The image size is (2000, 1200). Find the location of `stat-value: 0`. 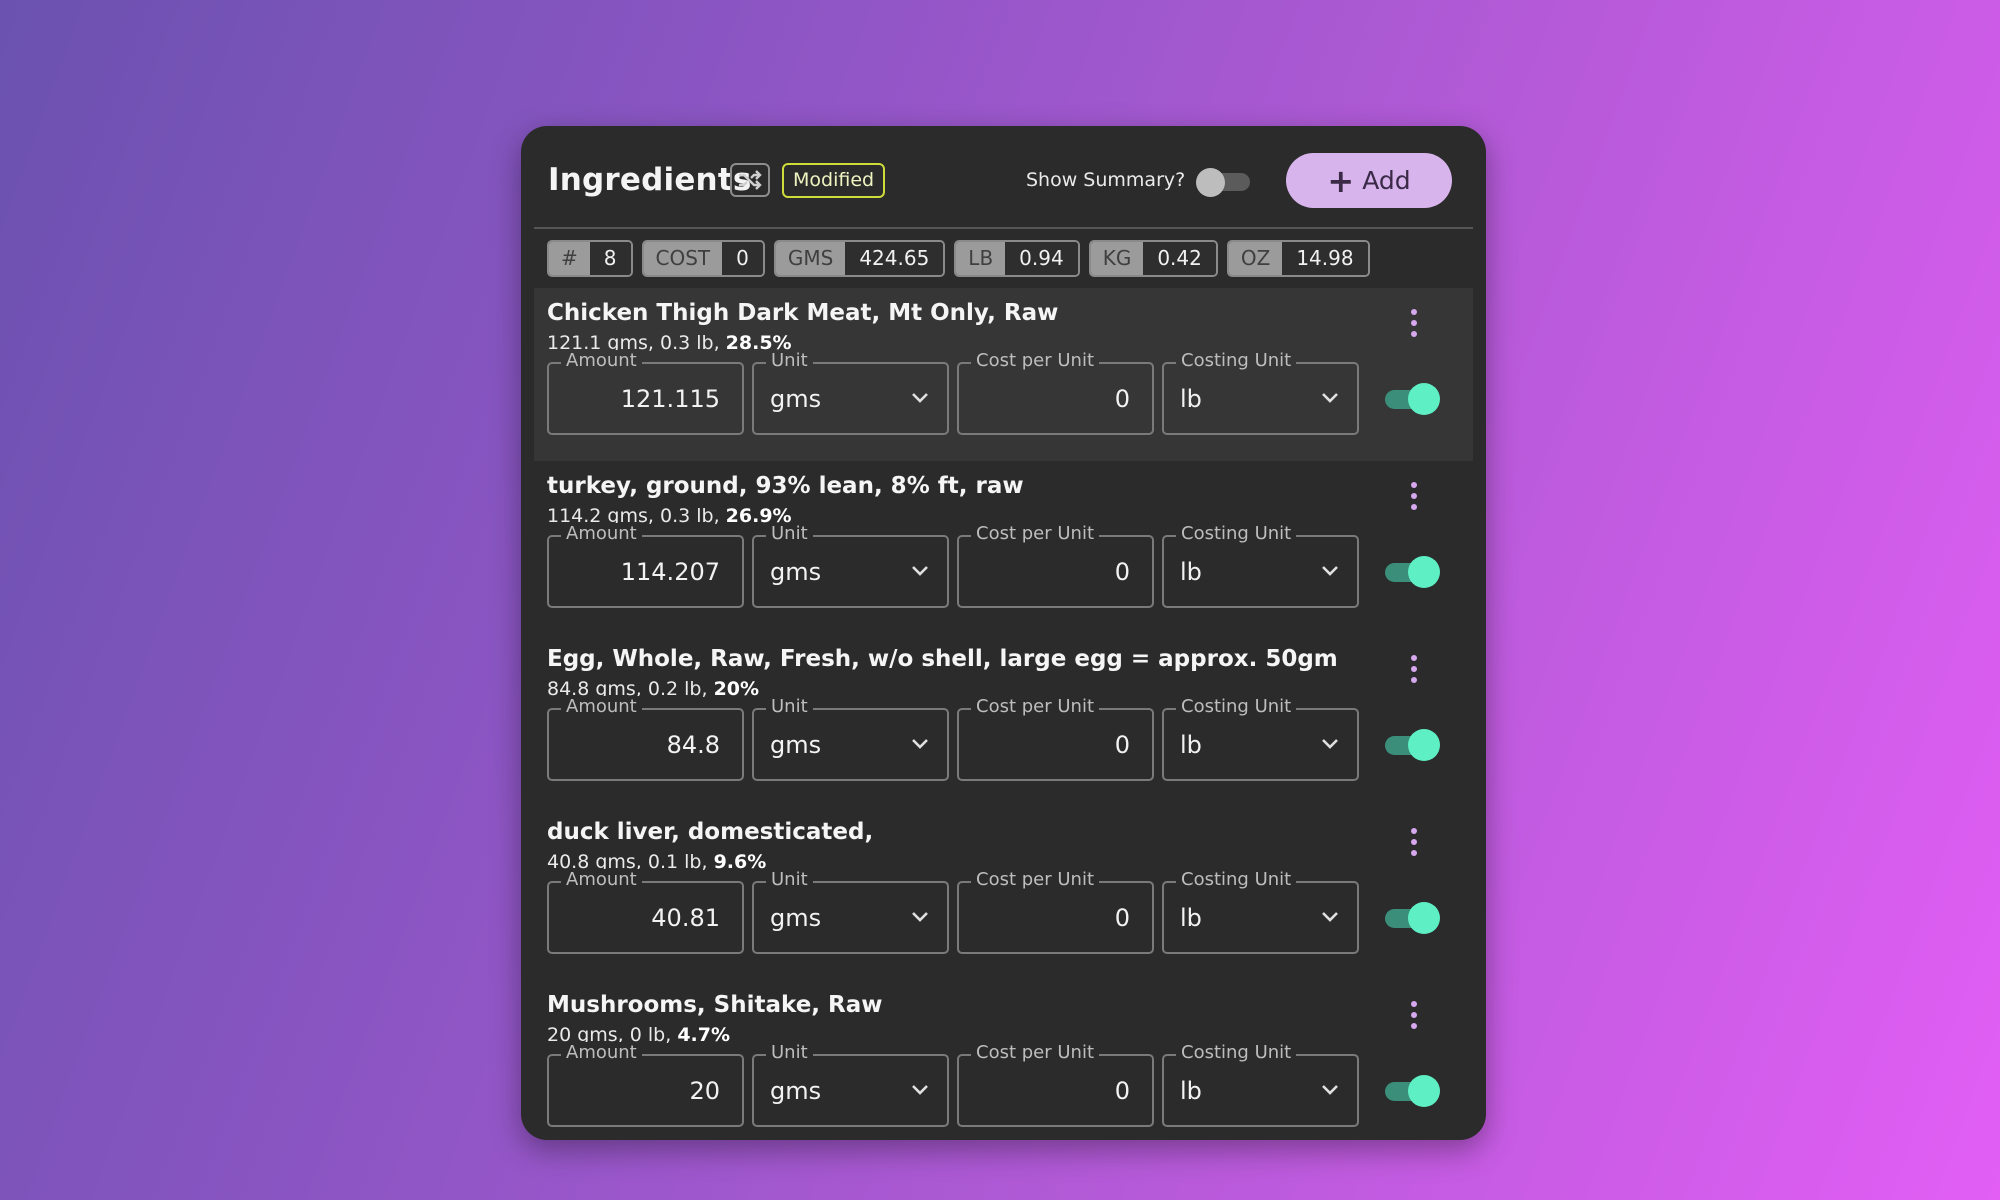

stat-value: 0 is located at coordinates (742, 258).